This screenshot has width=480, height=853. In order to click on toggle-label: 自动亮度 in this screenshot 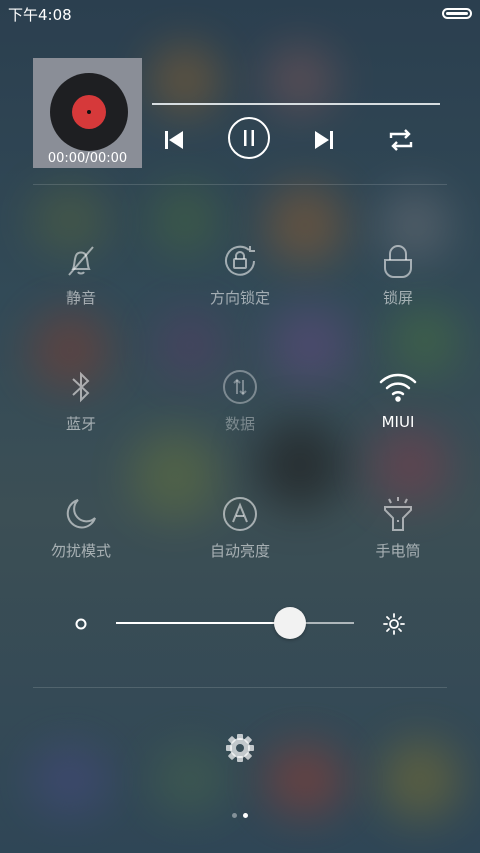, I will do `click(239, 551)`.